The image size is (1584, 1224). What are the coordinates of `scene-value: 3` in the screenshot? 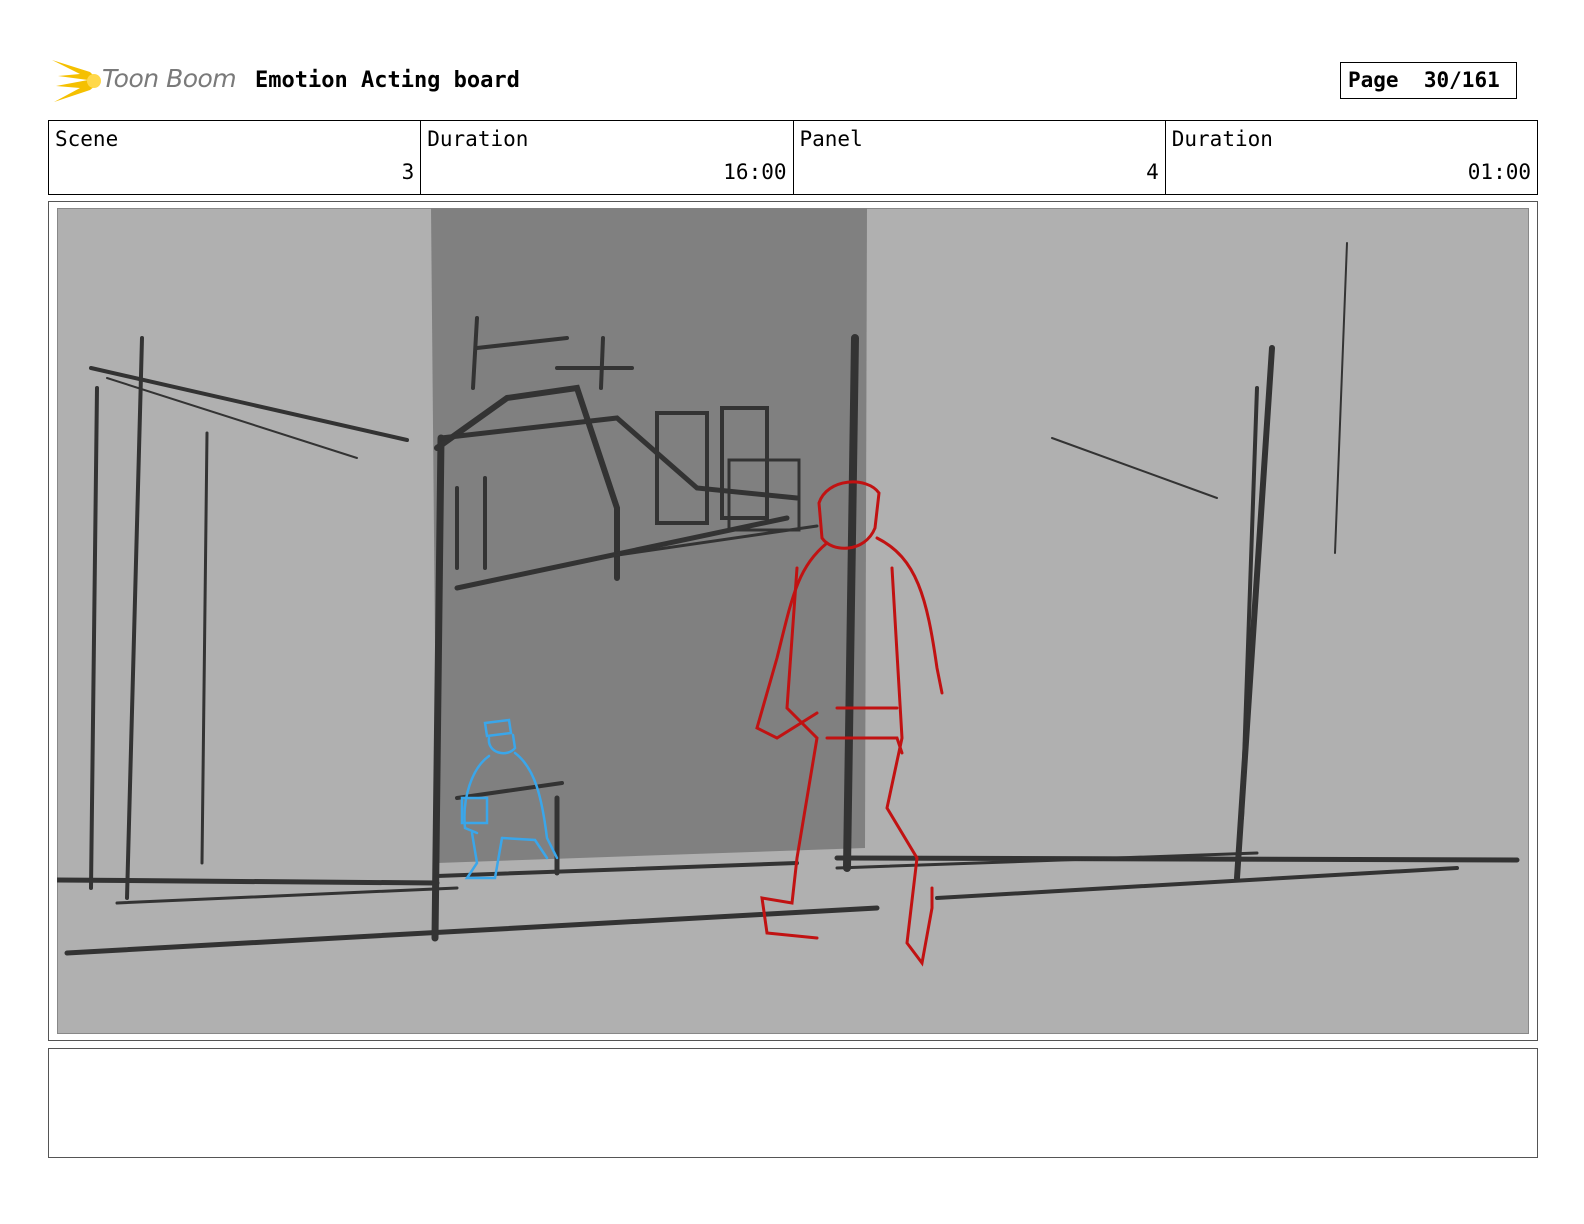 It's located at (408, 172).